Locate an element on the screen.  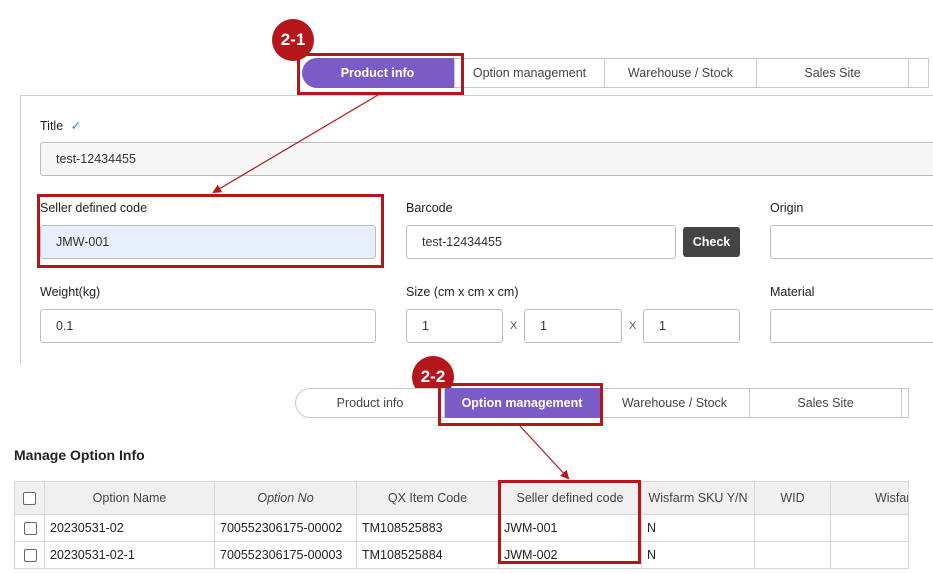
size-width-input: 1 is located at coordinates (573, 326).